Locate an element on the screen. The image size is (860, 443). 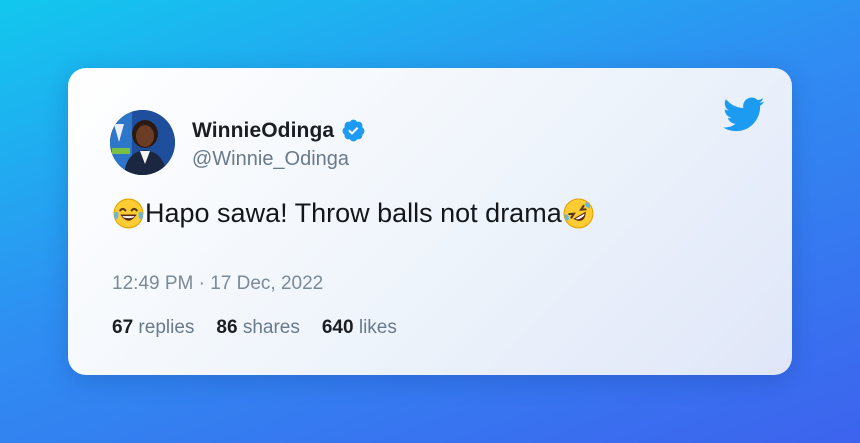
likes-stat: 640 likes is located at coordinates (359, 328).